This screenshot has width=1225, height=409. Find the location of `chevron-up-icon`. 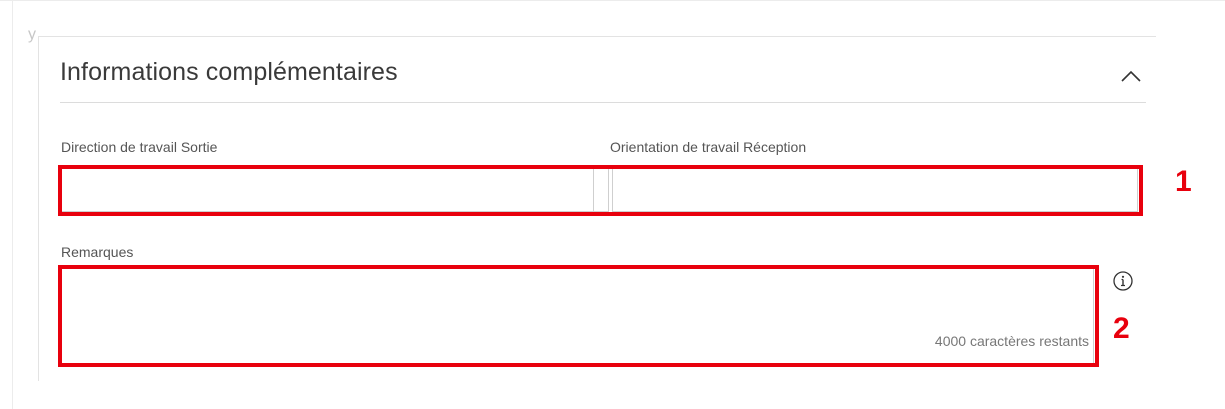

chevron-up-icon is located at coordinates (1131, 76).